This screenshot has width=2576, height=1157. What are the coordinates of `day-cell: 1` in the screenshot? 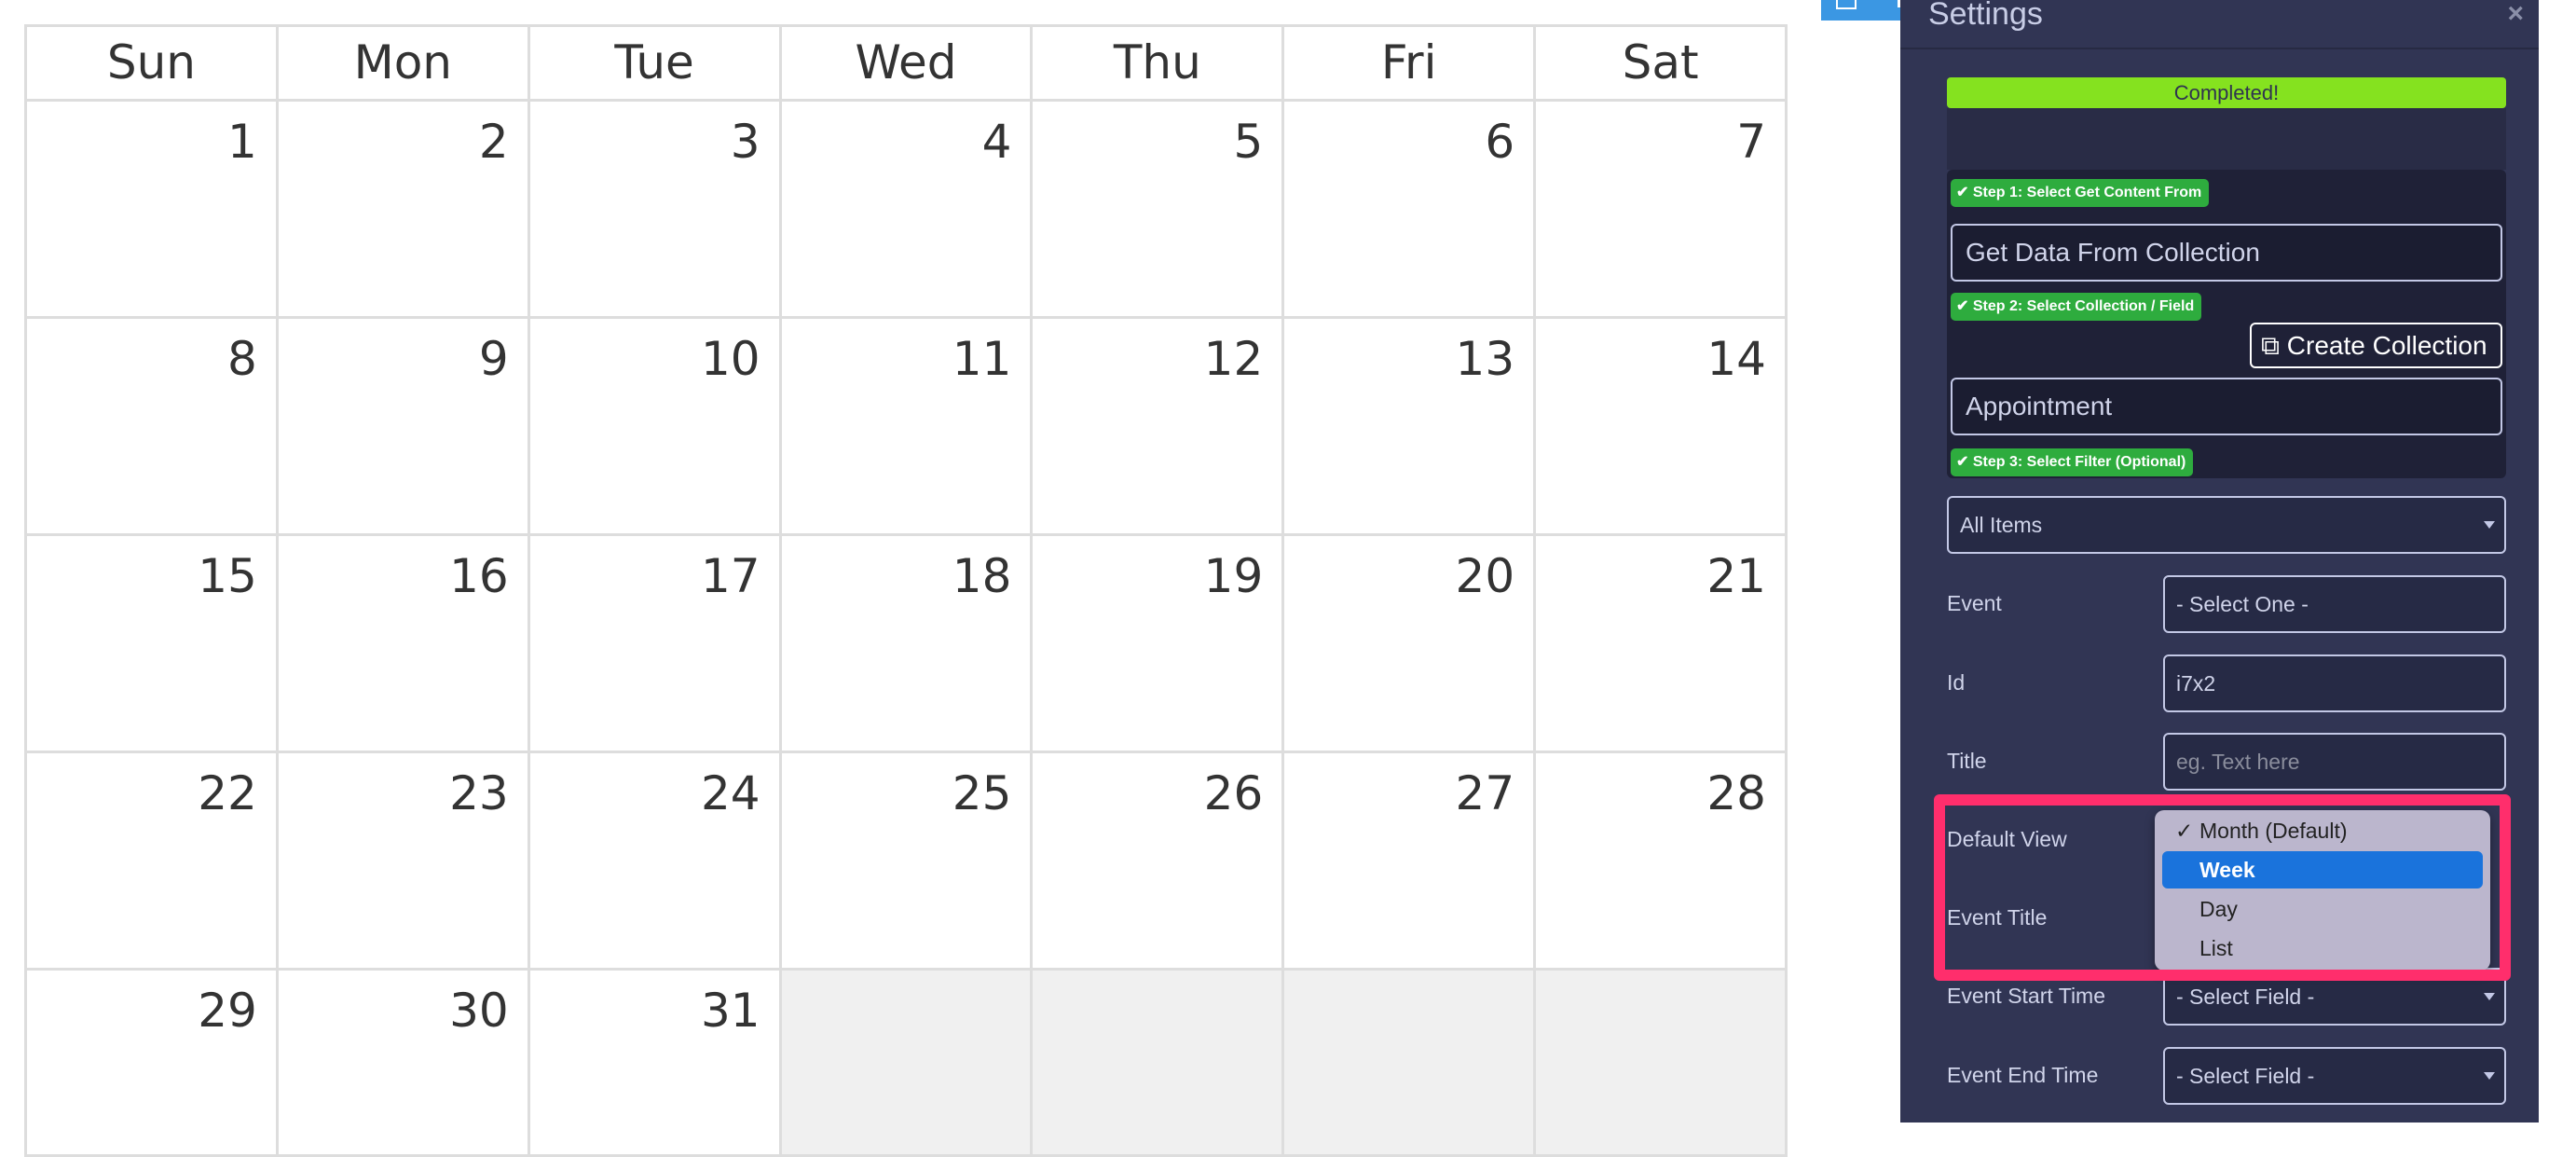 It's located at (153, 210).